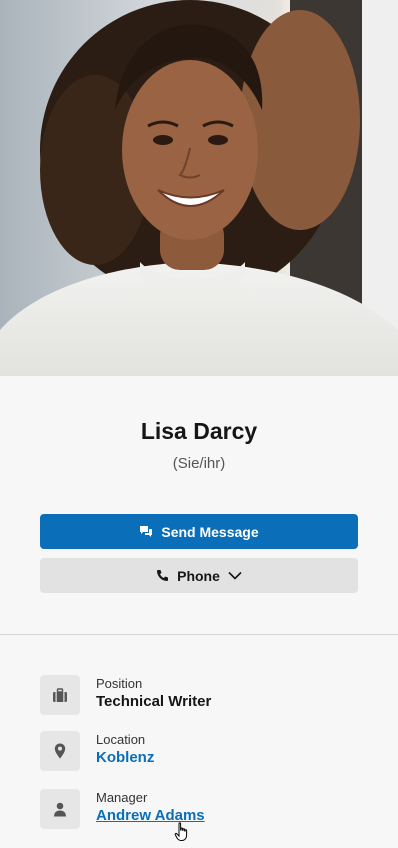  What do you see at coordinates (121, 739) in the screenshot?
I see `location-label: Location` at bounding box center [121, 739].